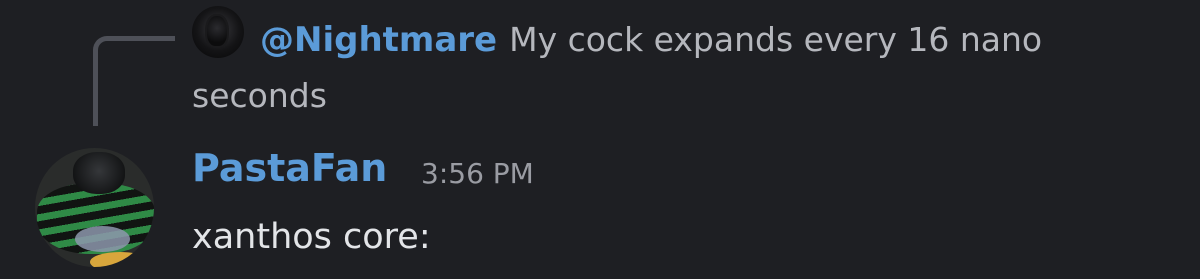  I want to click on message-content: xanthos core:, so click(311, 237).